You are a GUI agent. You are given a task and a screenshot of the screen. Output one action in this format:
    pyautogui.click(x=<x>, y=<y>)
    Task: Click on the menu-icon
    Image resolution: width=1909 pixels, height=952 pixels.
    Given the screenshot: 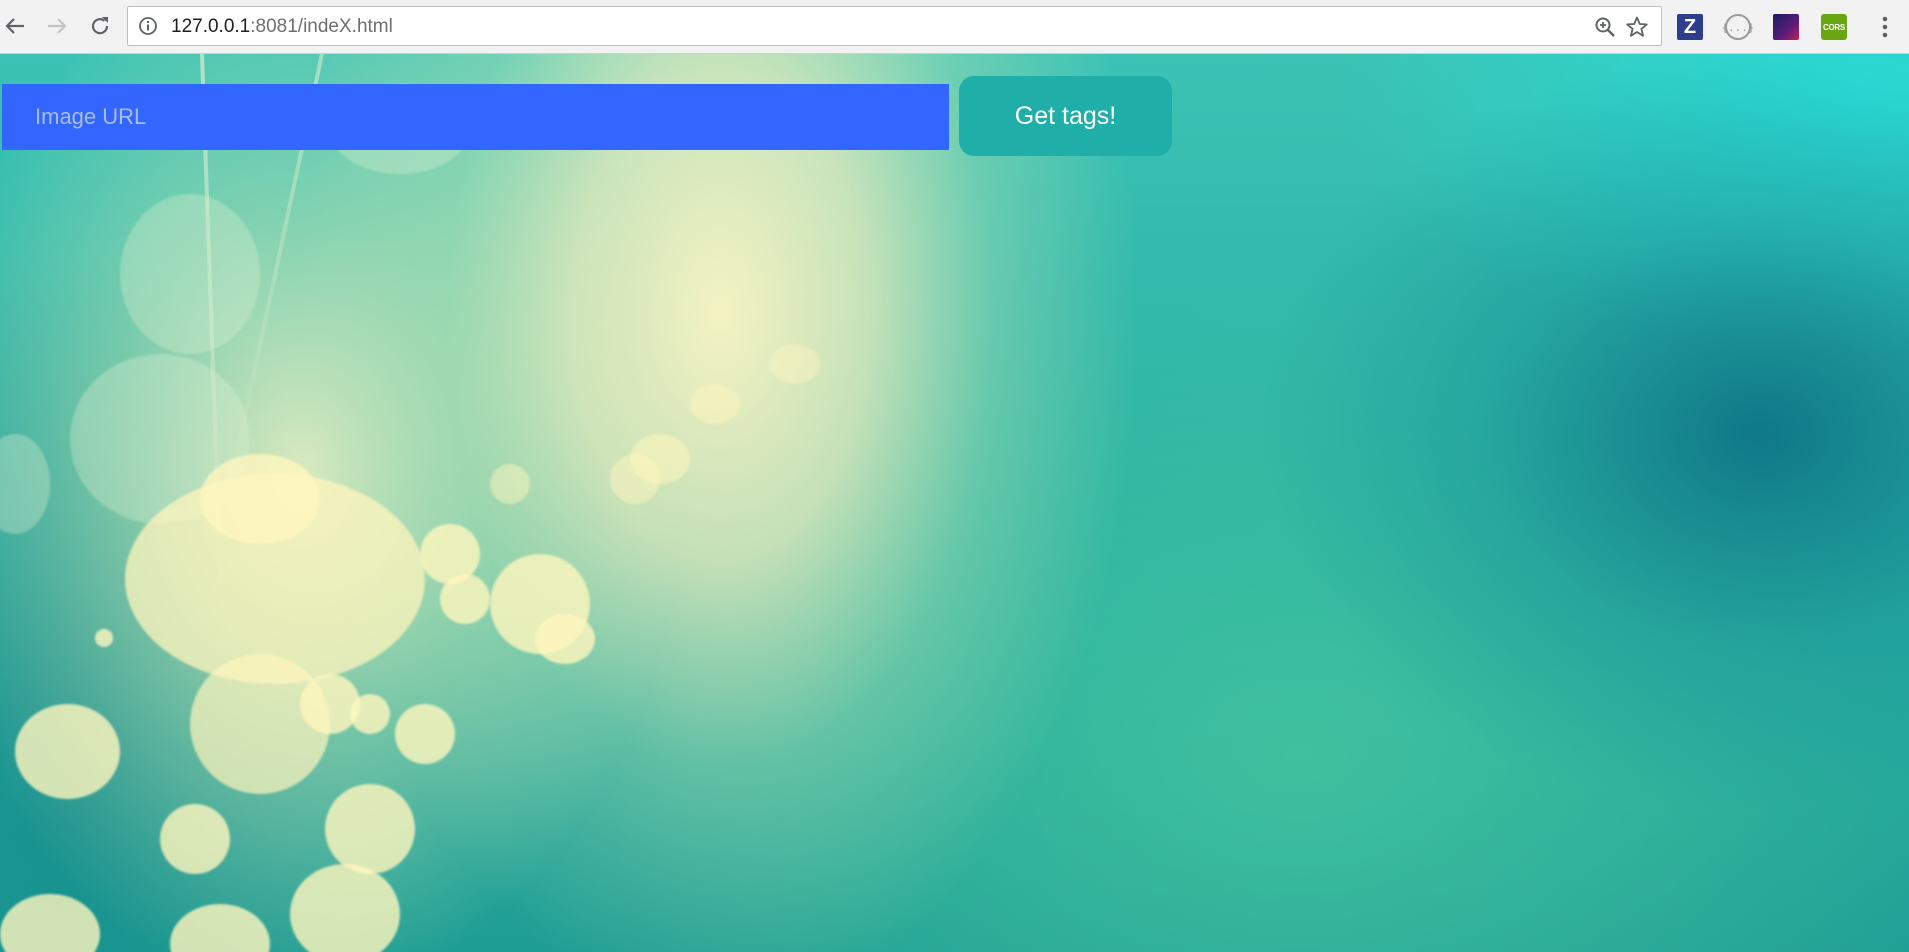 What is the action you would take?
    pyautogui.click(x=1885, y=27)
    